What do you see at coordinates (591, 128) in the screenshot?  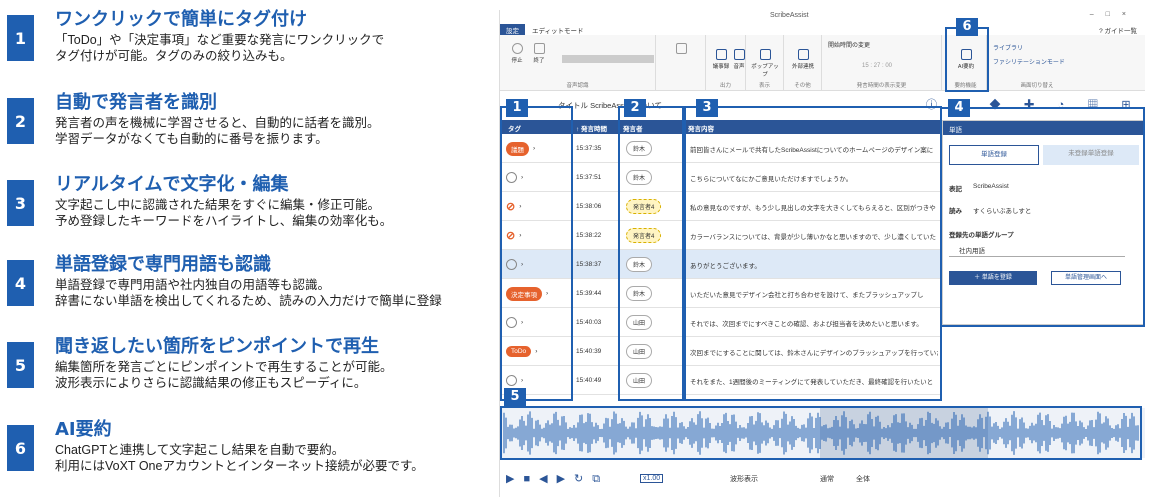 I see `header-time: ↑ 発言時間` at bounding box center [591, 128].